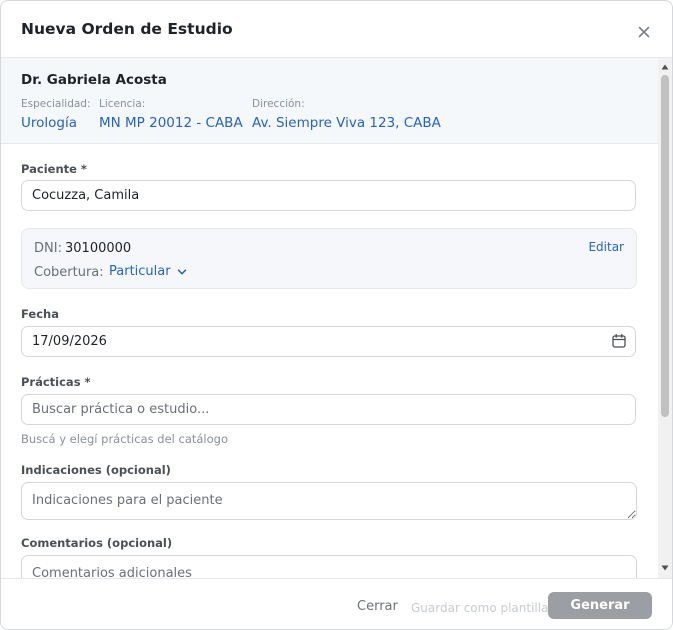  I want to click on edit-patient-link: Editar, so click(606, 247).